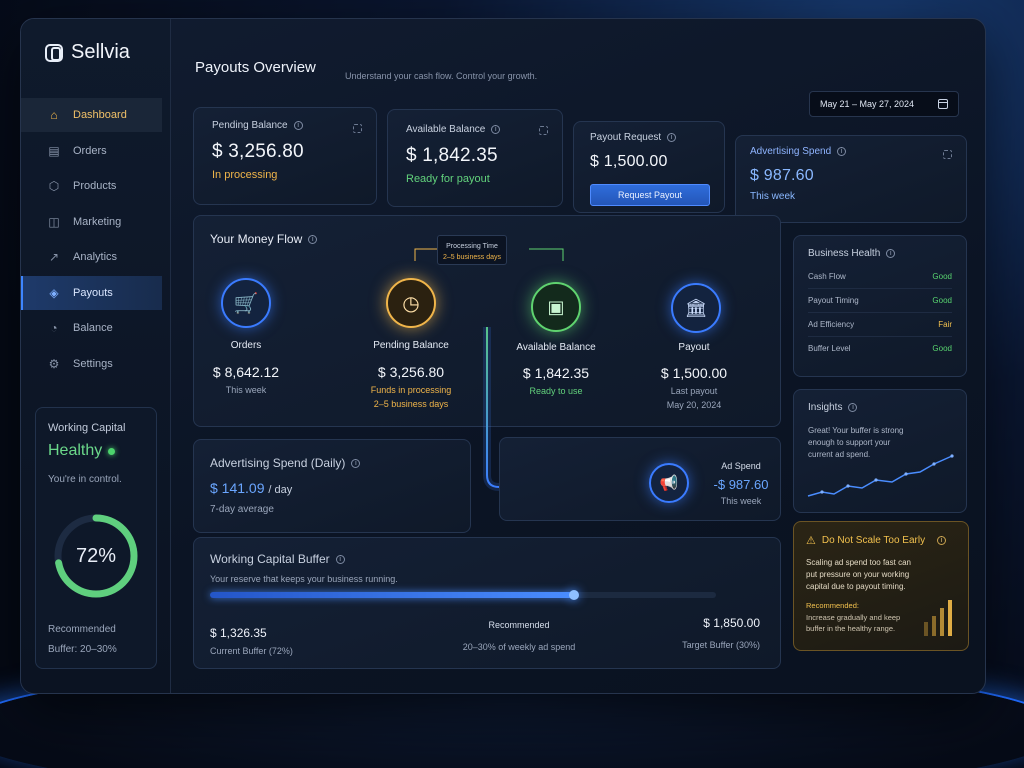  Describe the element at coordinates (782, 175) in the screenshot. I see `kpi-value: $ 987.60` at that location.